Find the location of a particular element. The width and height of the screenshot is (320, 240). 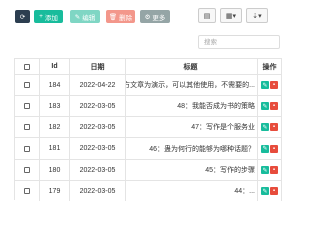

table-row: 182 2022-03-05 47：写作是个服务业 ✎ ▪ is located at coordinates (148, 127).